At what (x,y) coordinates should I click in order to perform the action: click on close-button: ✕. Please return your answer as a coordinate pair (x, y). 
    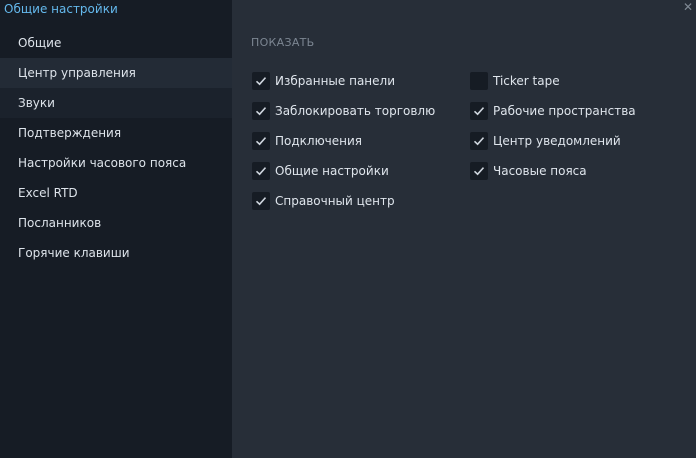
    Looking at the image, I should click on (688, 7).